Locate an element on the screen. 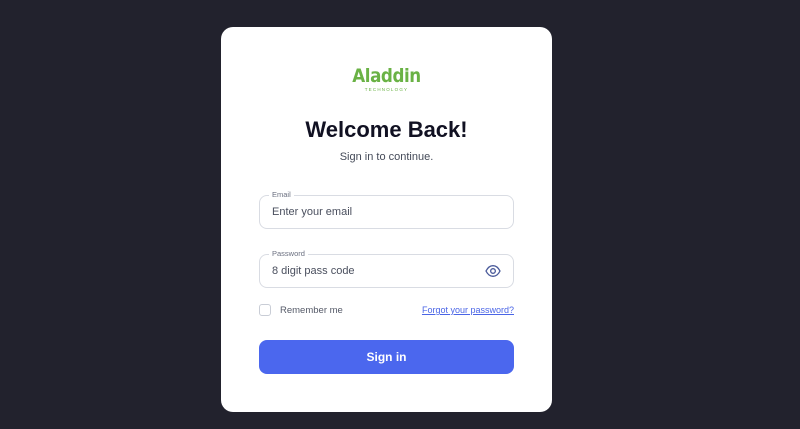  brand-logo: Aladdin TECHNOLOGY is located at coordinates (386, 79).